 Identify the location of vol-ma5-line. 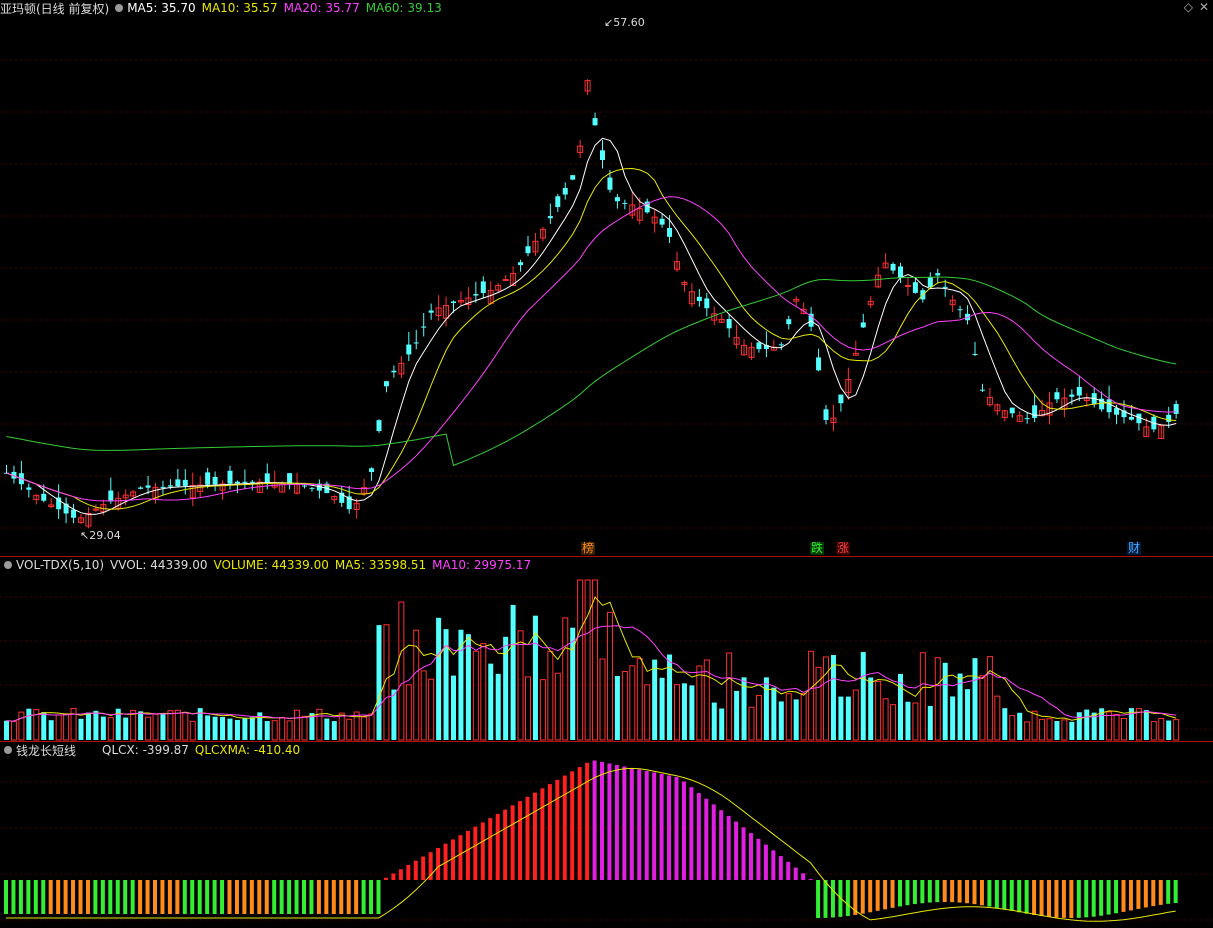
(591, 659).